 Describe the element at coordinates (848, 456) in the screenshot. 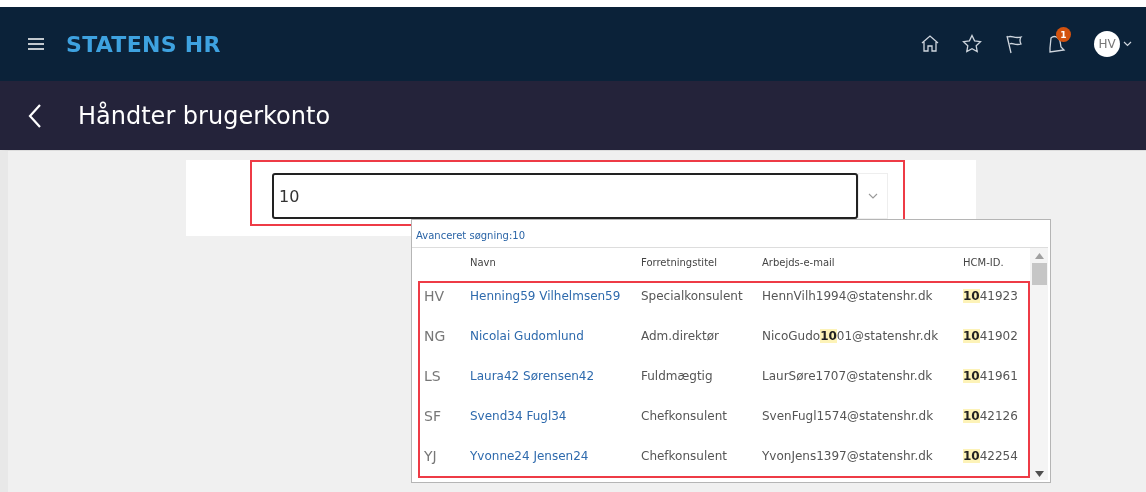

I see `table-cell-text: YvonJens1397@statenshr.dk` at that location.